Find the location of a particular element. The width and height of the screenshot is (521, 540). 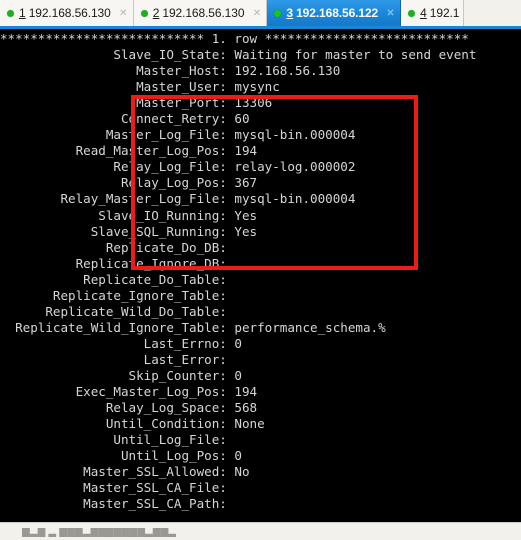

tab-number: 1 is located at coordinates (22, 13).